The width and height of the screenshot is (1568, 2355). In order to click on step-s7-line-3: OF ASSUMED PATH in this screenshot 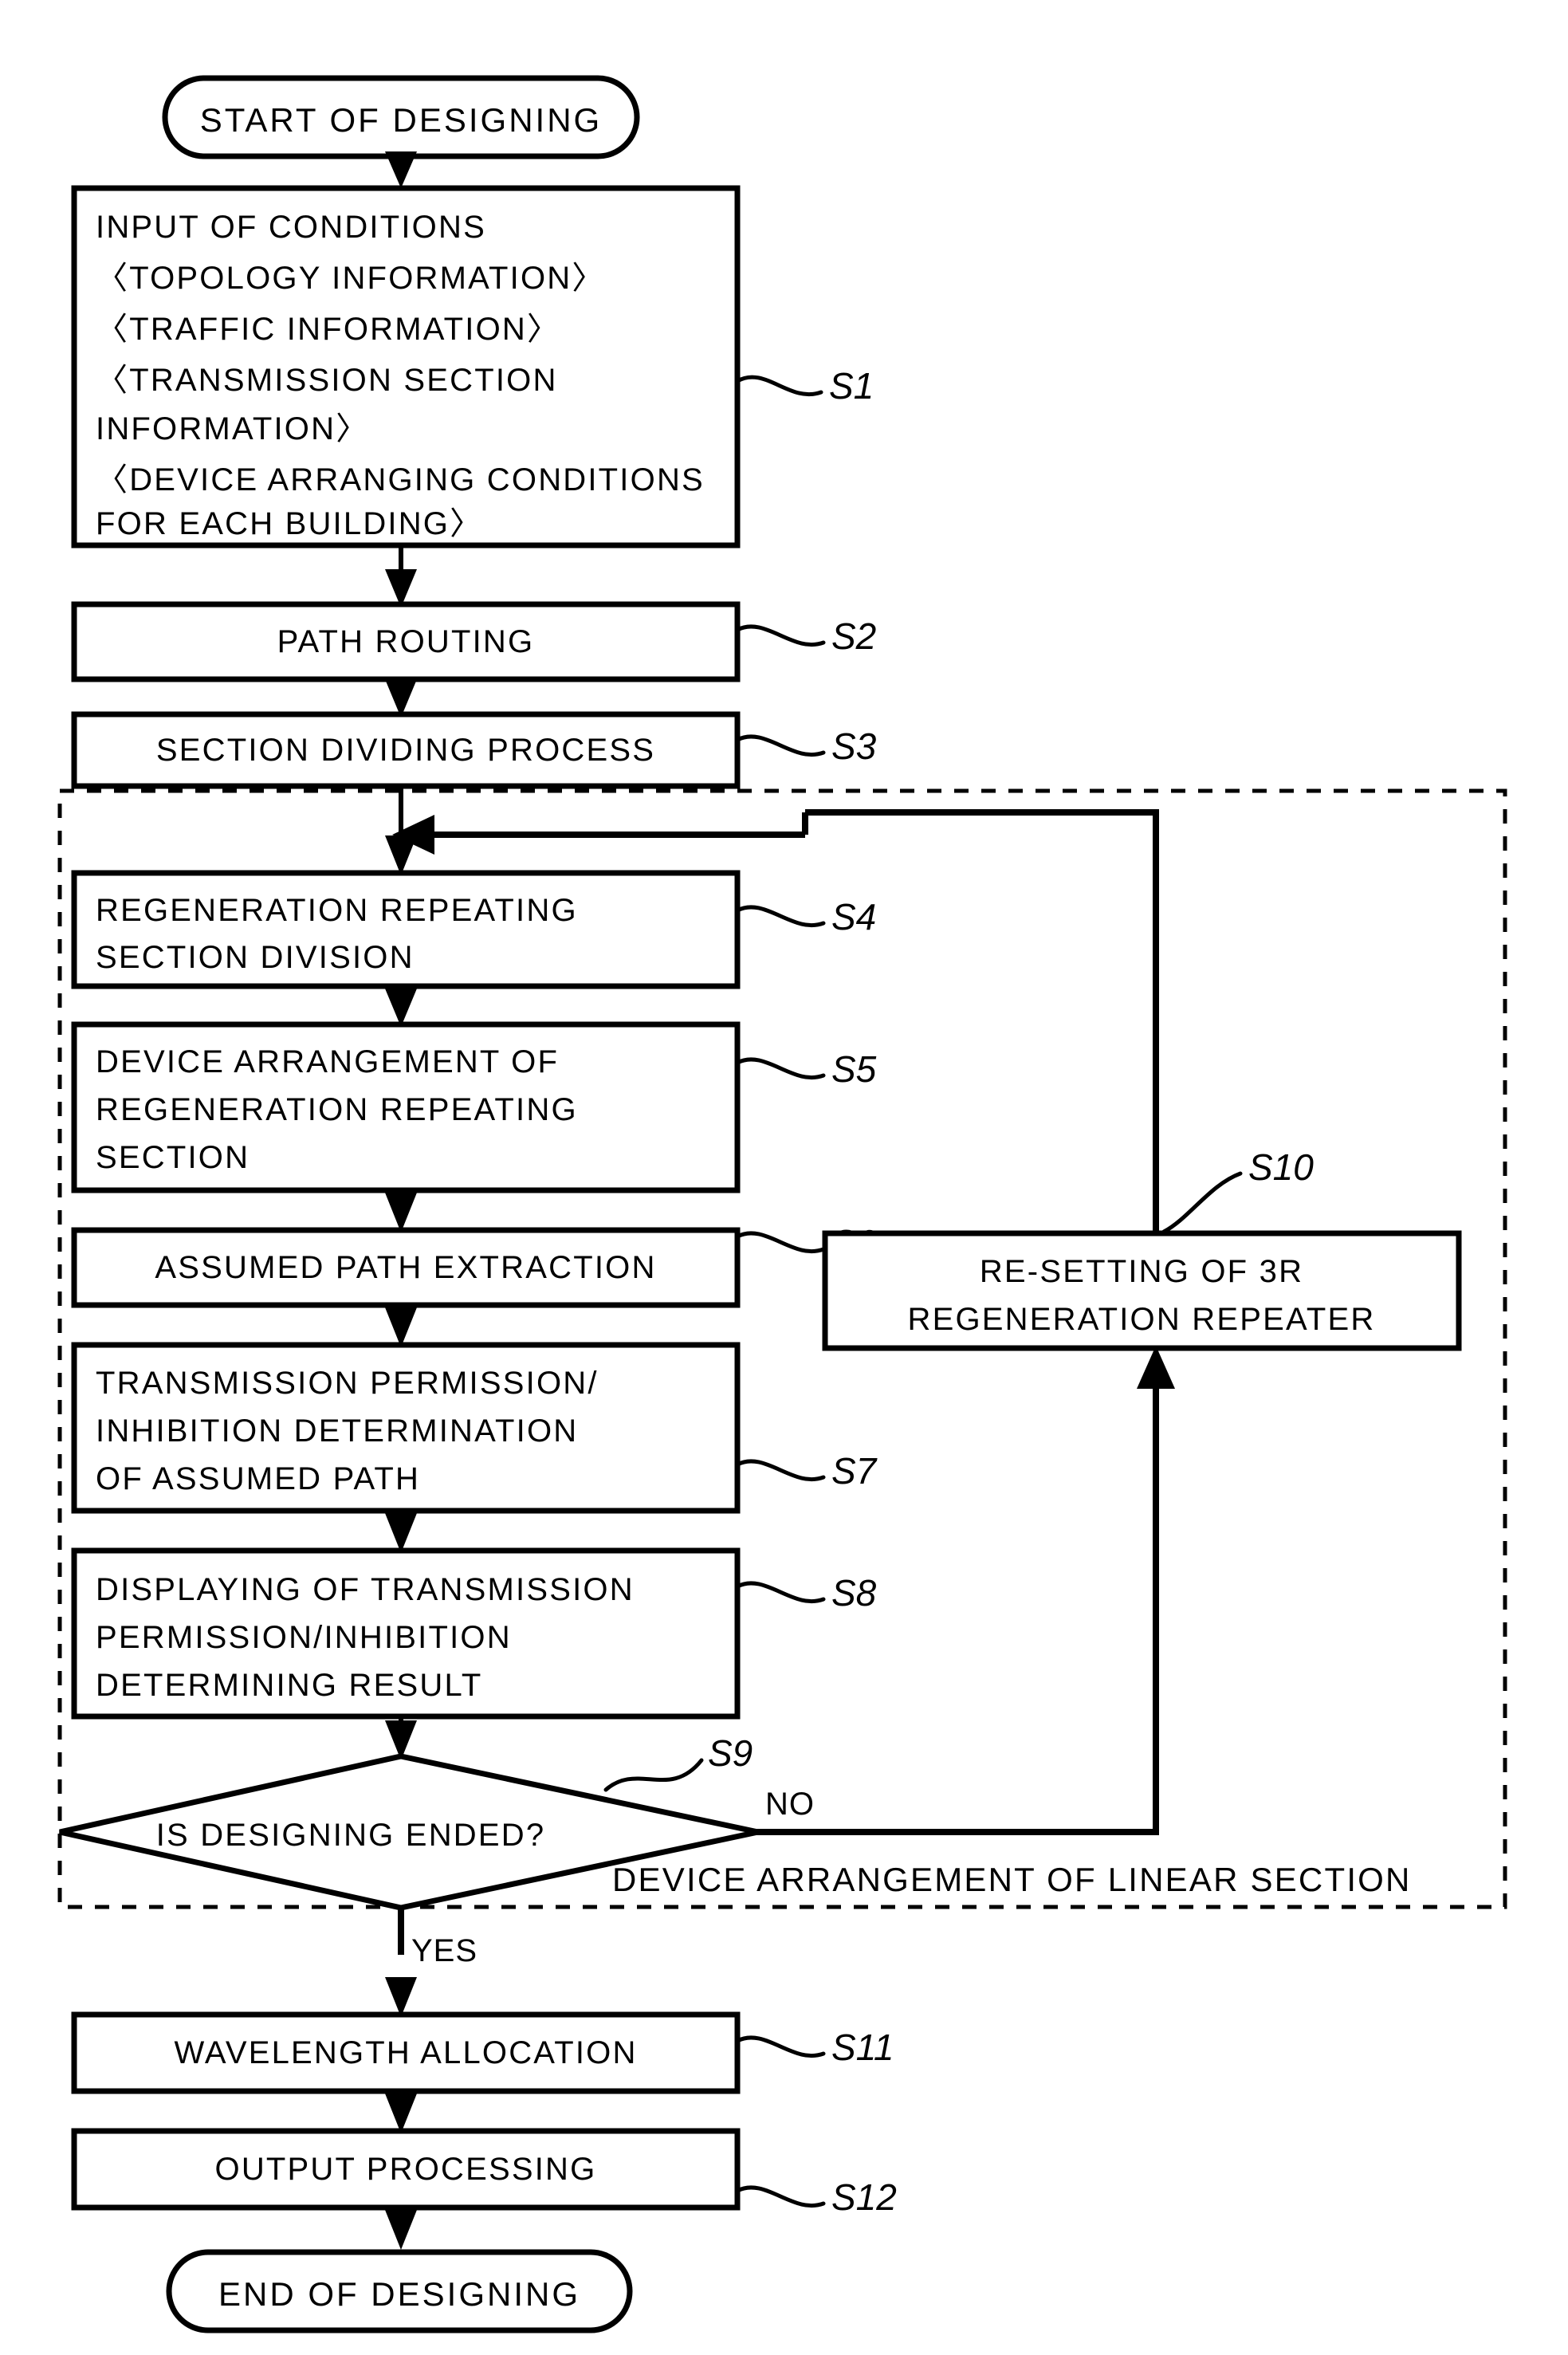, I will do `click(258, 1478)`.